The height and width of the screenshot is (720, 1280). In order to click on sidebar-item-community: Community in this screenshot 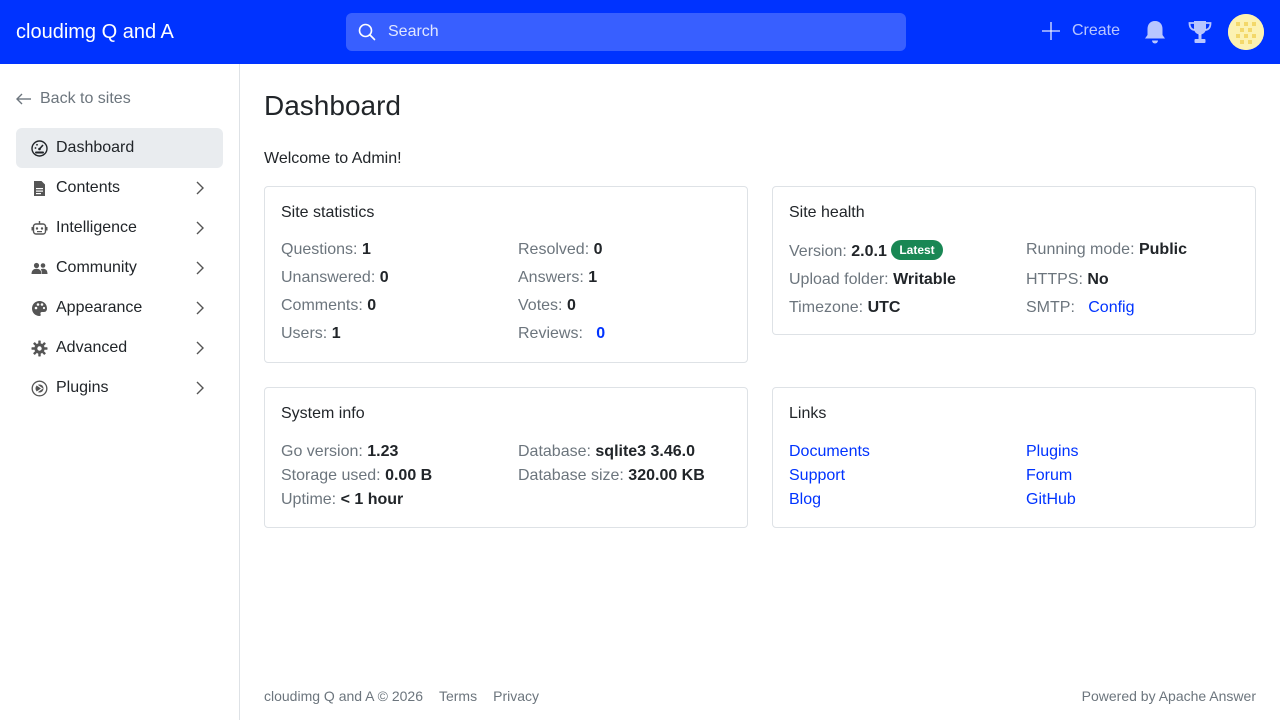, I will do `click(119, 268)`.